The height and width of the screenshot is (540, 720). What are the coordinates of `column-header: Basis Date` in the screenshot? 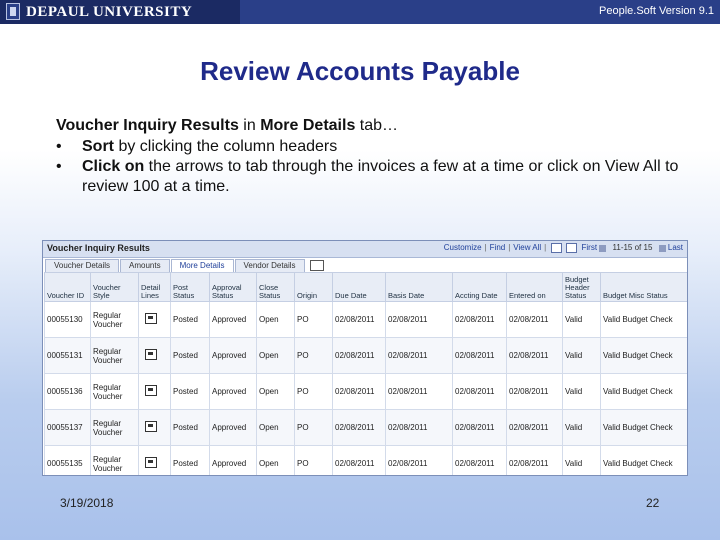 It's located at (419, 287).